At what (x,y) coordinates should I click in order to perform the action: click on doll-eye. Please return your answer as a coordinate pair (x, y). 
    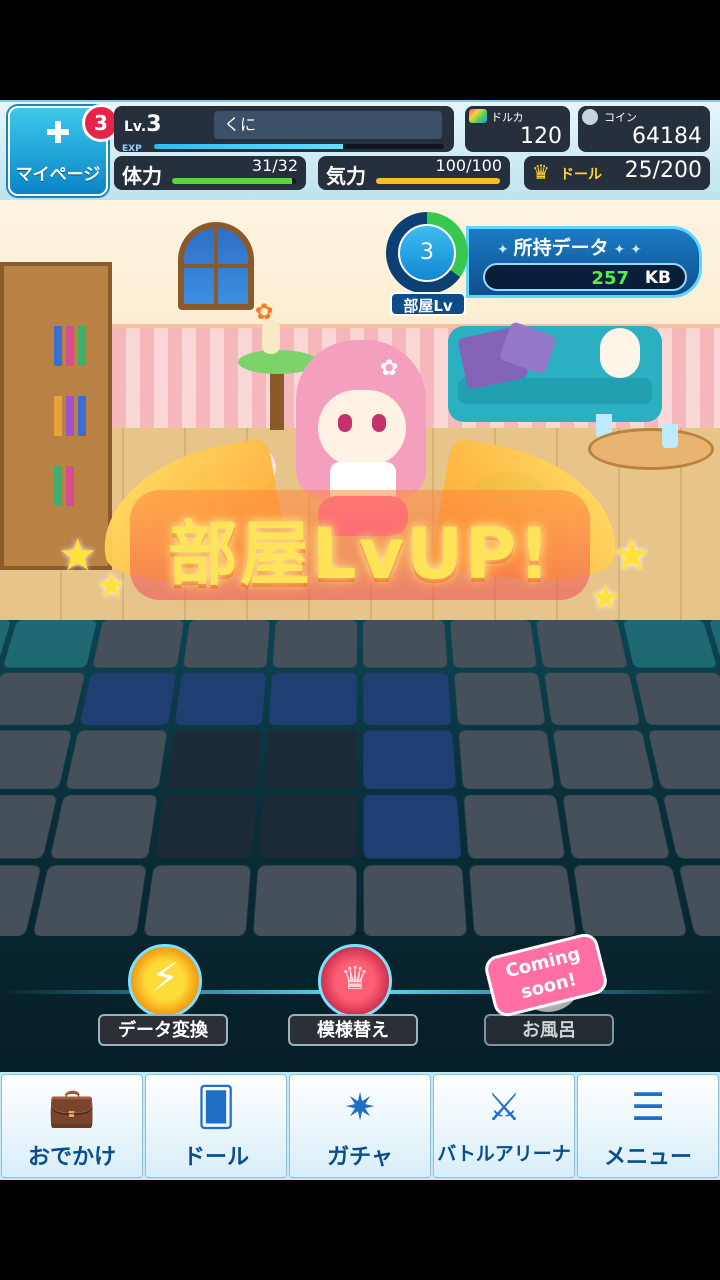
    Looking at the image, I should click on (345, 423).